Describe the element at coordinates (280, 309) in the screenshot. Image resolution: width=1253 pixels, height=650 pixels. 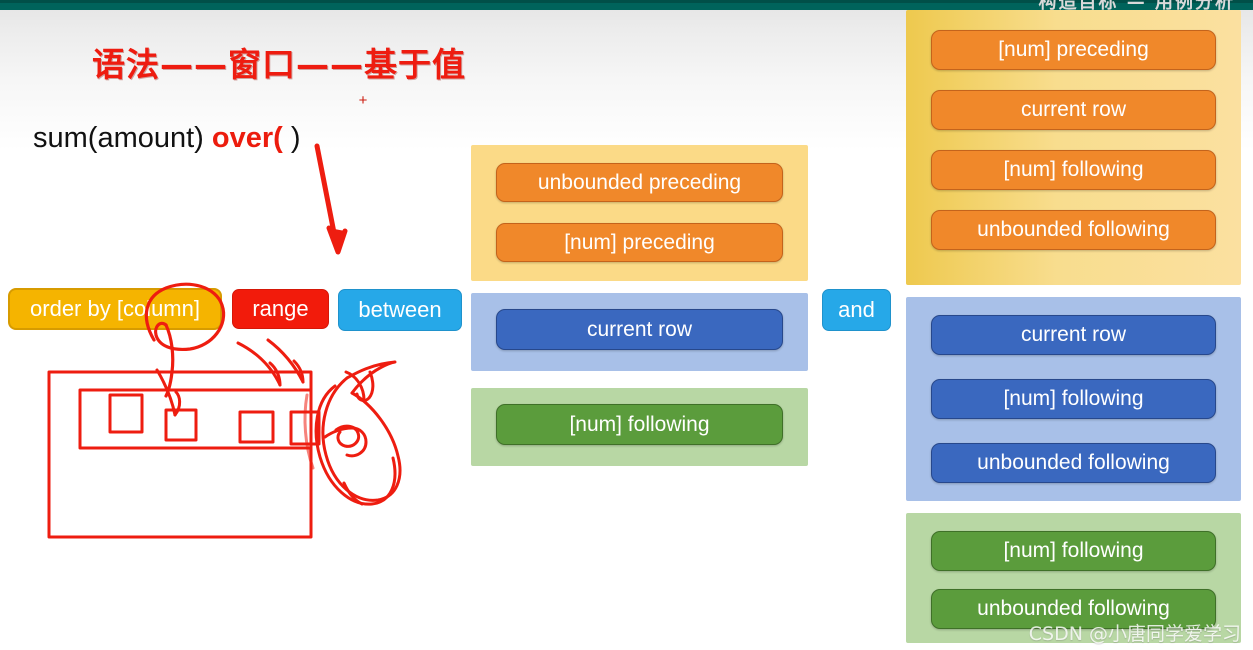
I see `button-range: range` at that location.